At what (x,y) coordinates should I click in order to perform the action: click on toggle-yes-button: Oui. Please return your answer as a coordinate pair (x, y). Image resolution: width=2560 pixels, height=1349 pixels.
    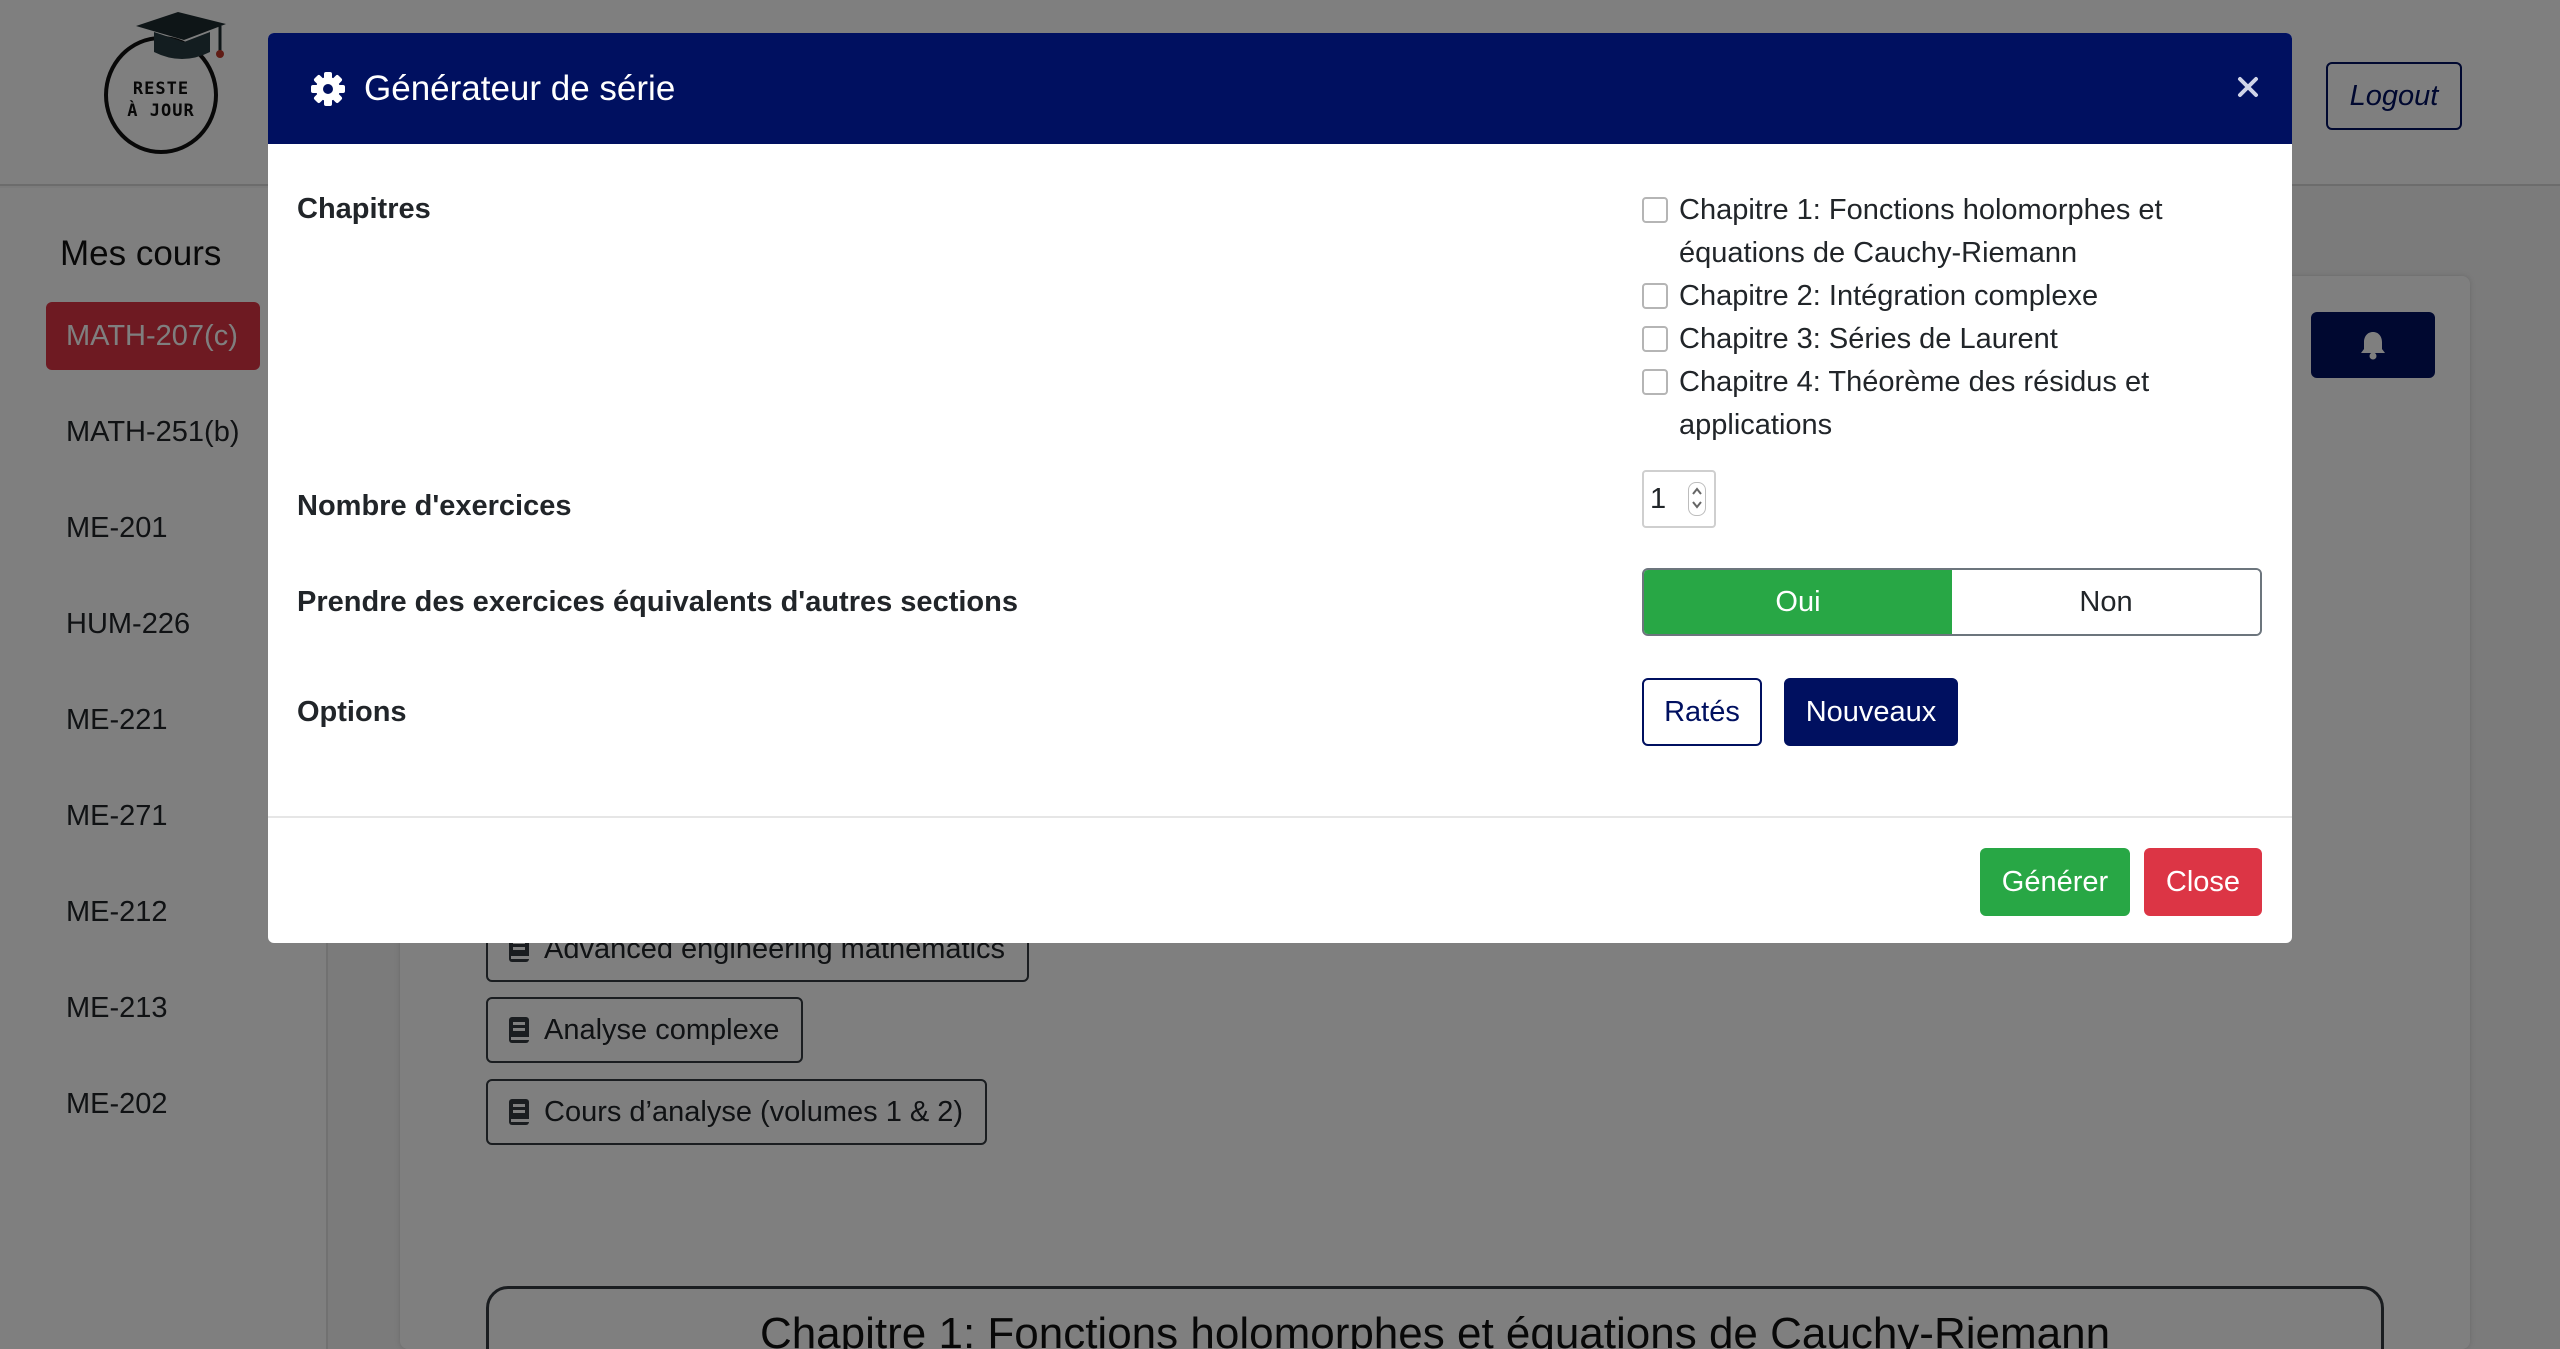
    Looking at the image, I should click on (1798, 602).